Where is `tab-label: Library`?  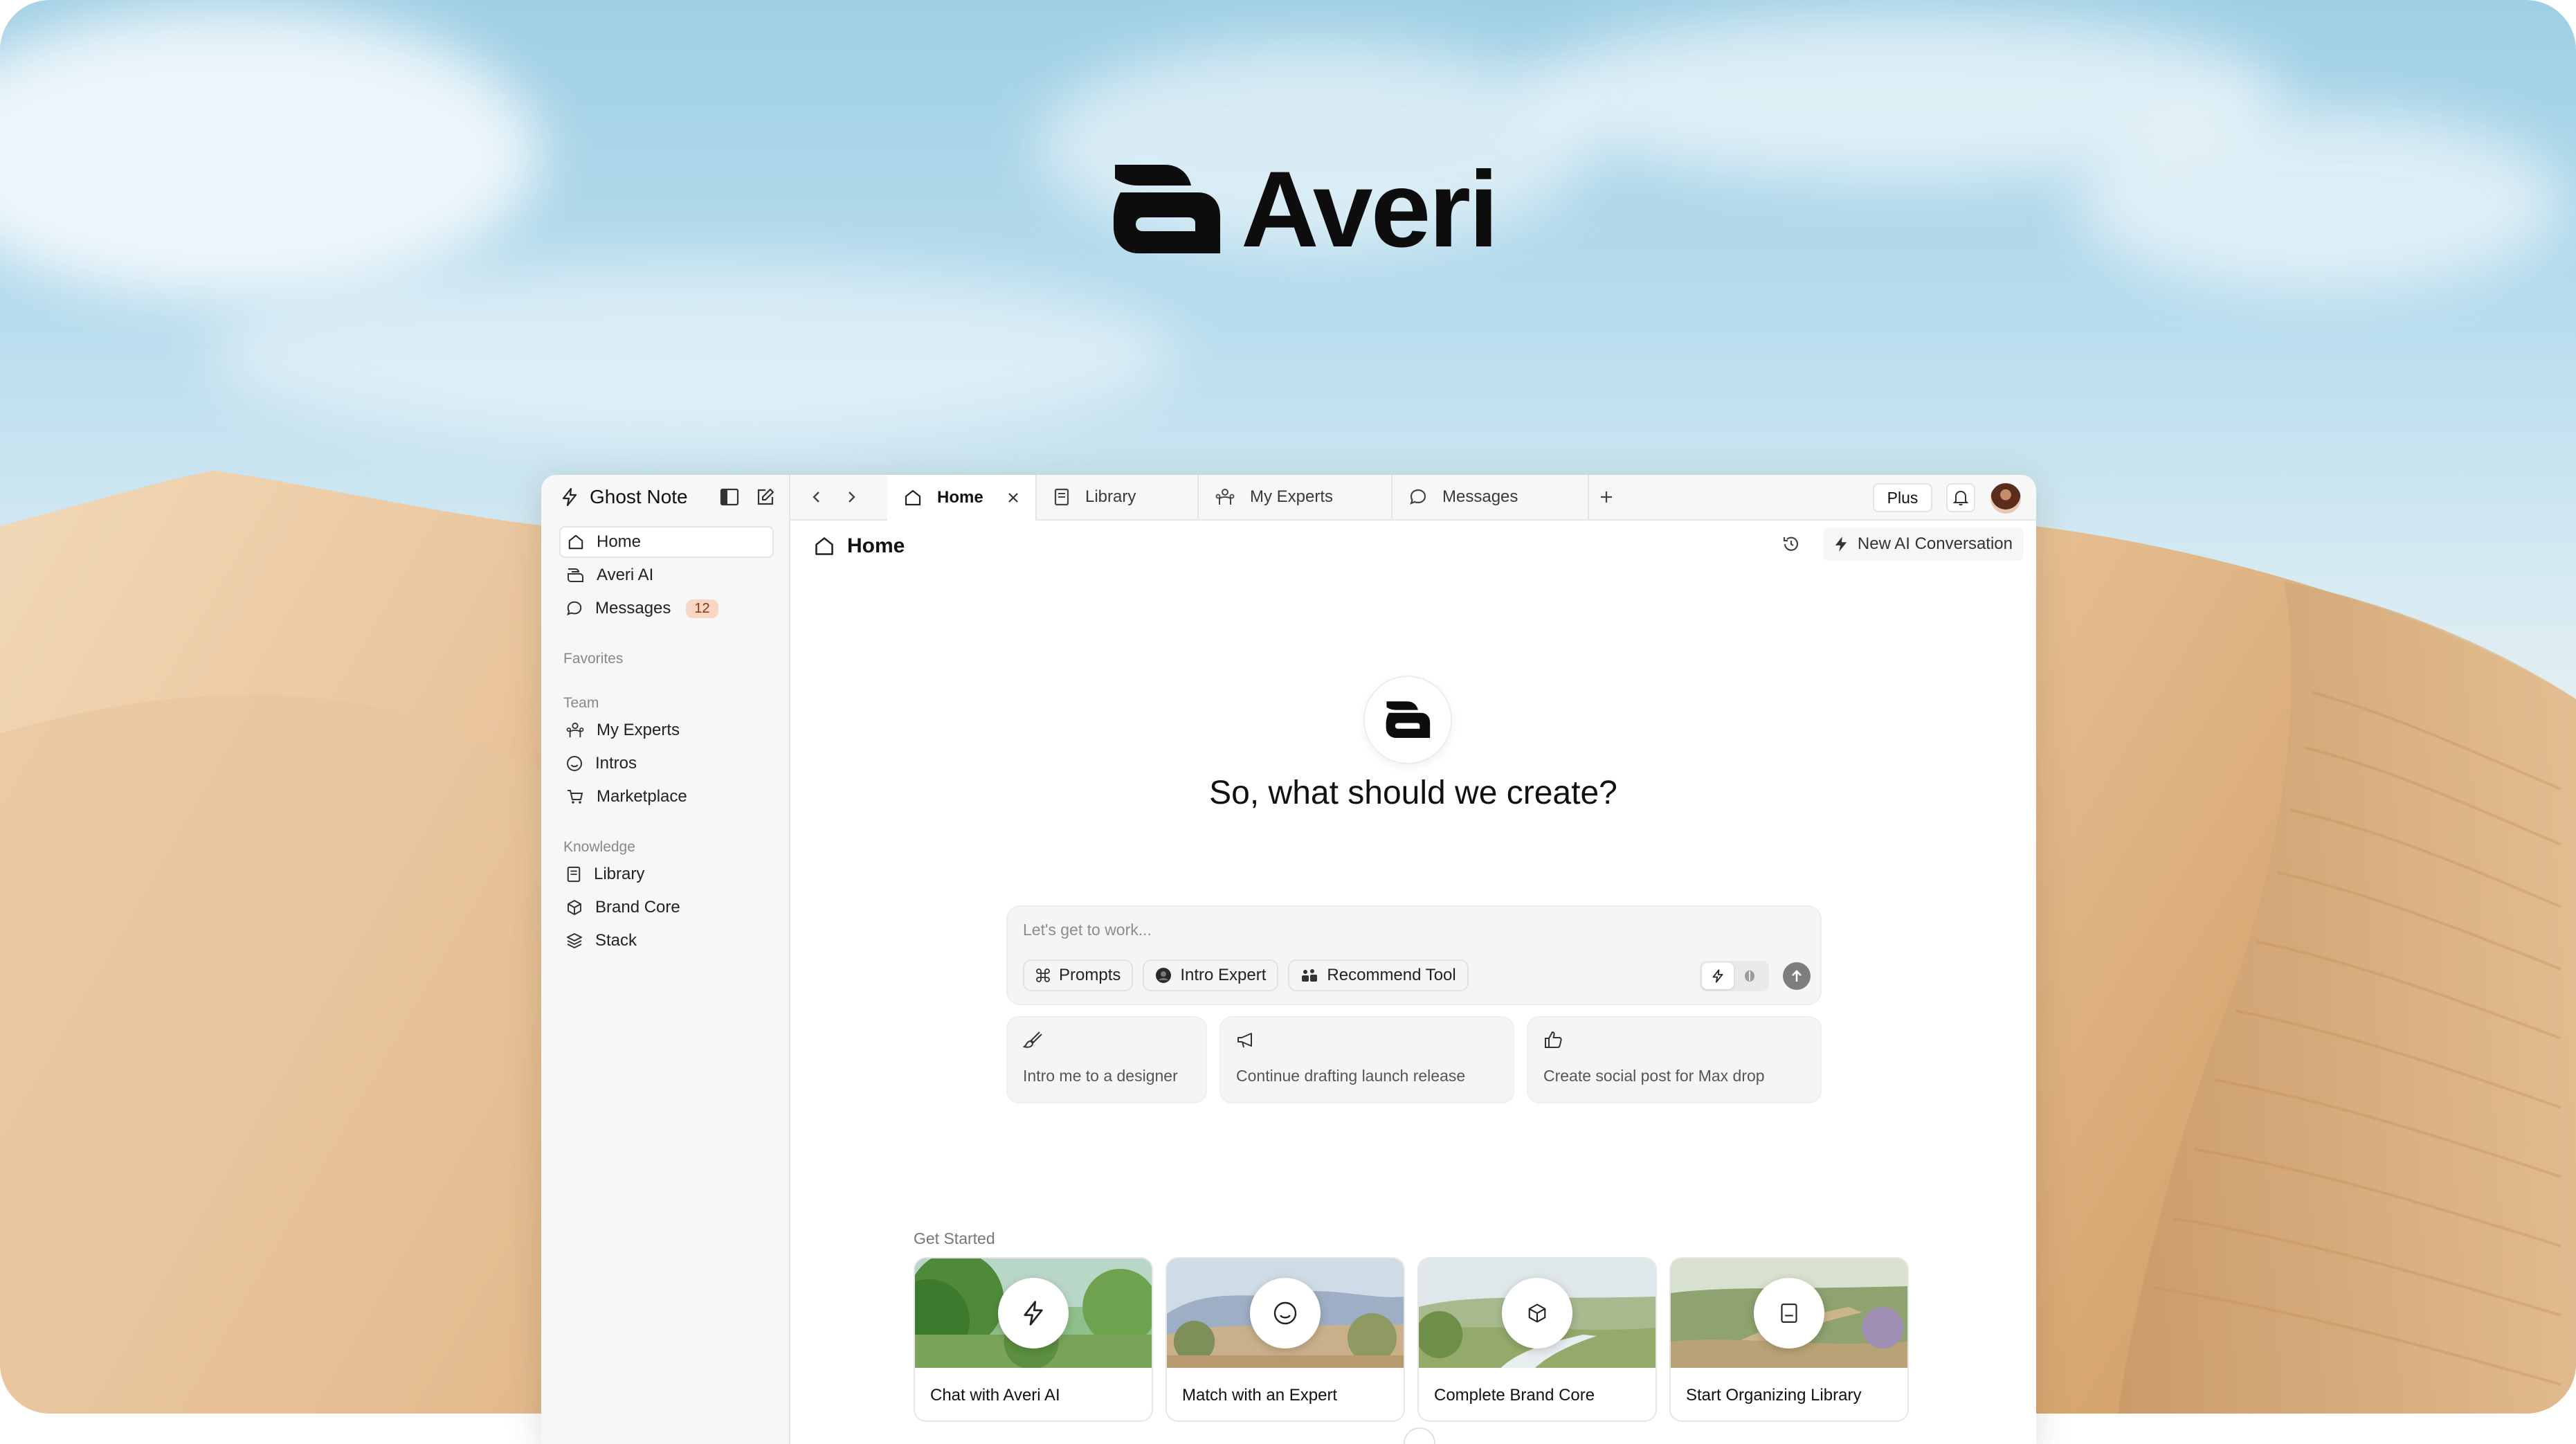
tab-label: Library is located at coordinates (1110, 496).